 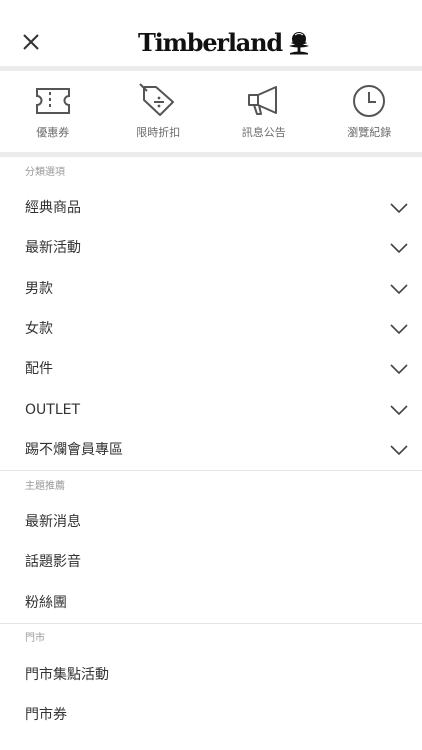 What do you see at coordinates (211, 248) in the screenshot?
I see `menu-item-events: 最新活動` at bounding box center [211, 248].